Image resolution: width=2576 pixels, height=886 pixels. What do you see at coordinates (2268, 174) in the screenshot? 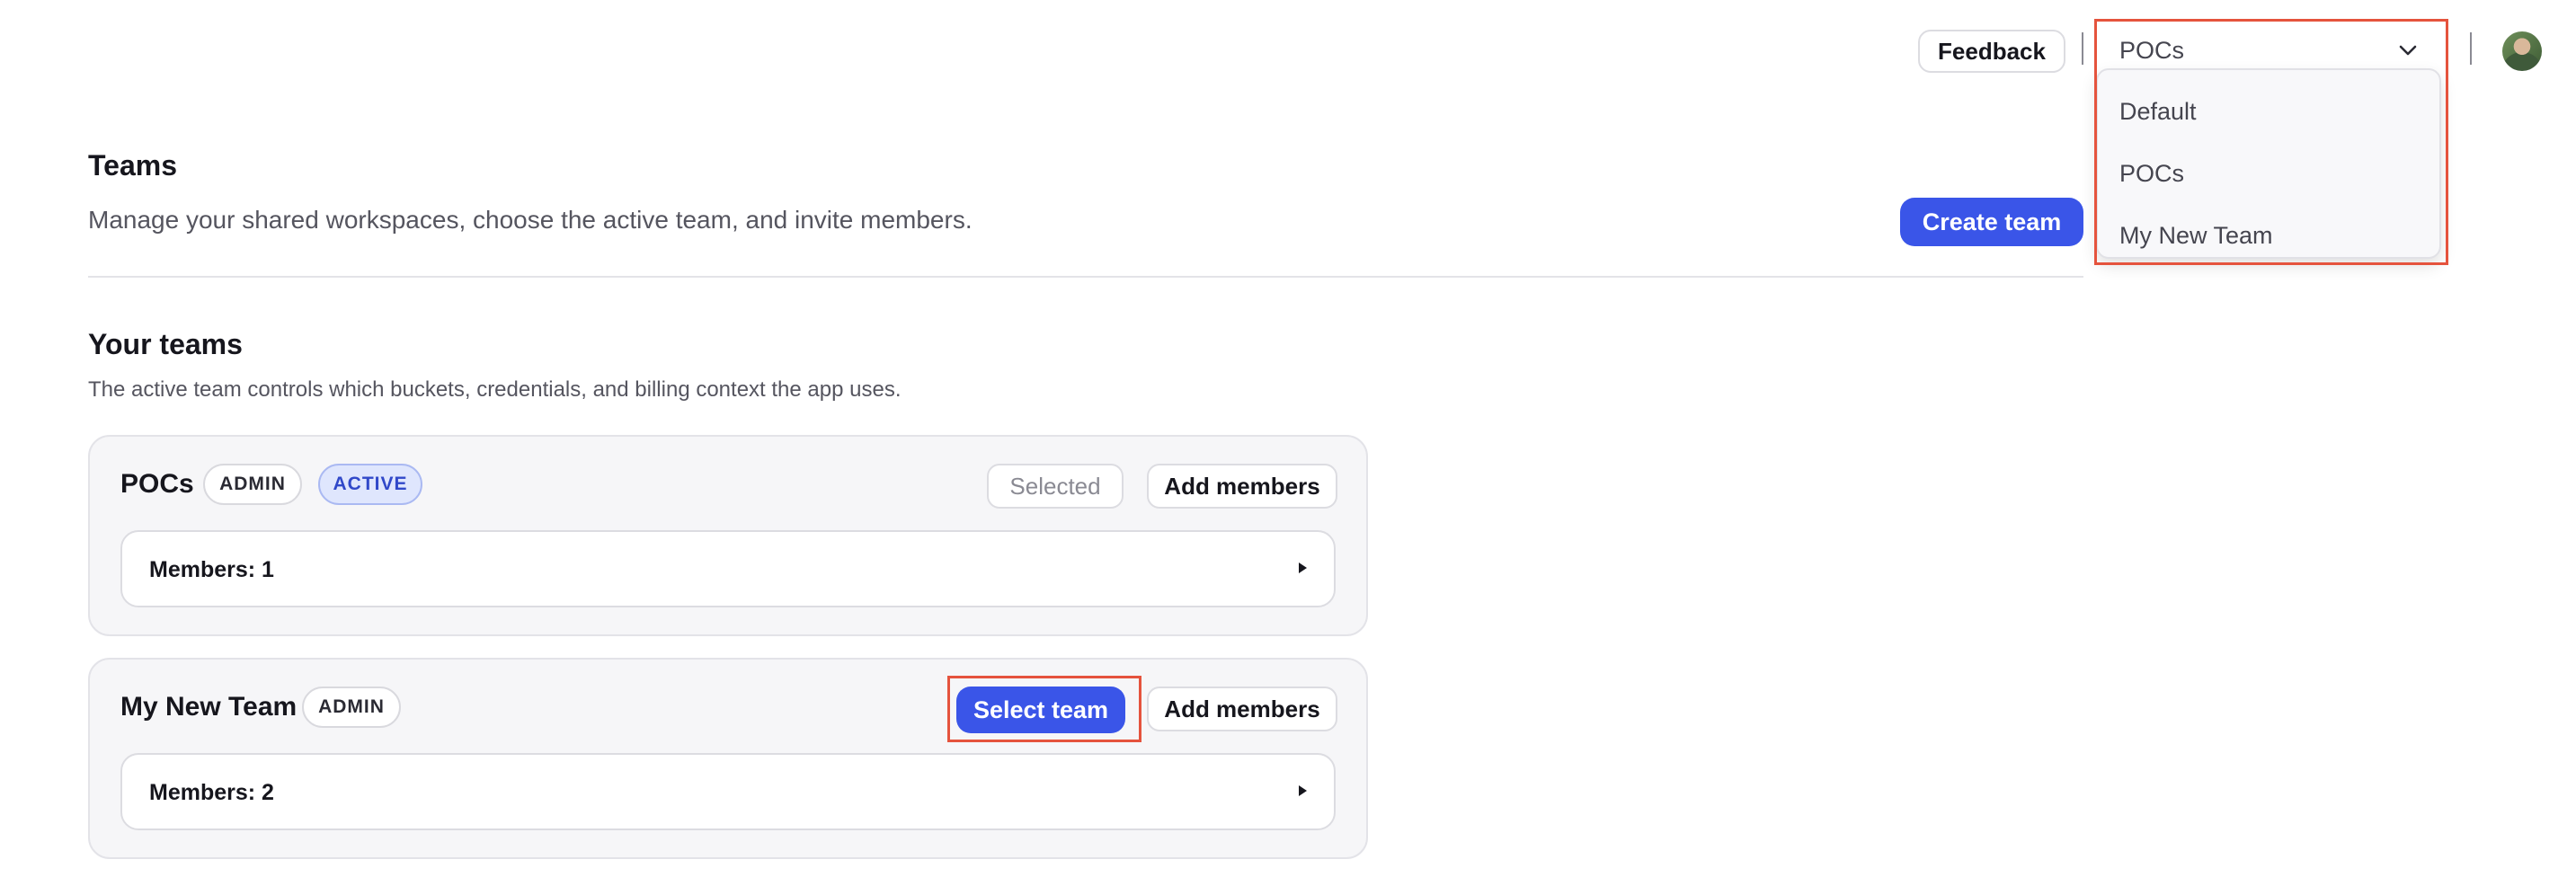
I see `dropdown-option-pocs: POCs` at bounding box center [2268, 174].